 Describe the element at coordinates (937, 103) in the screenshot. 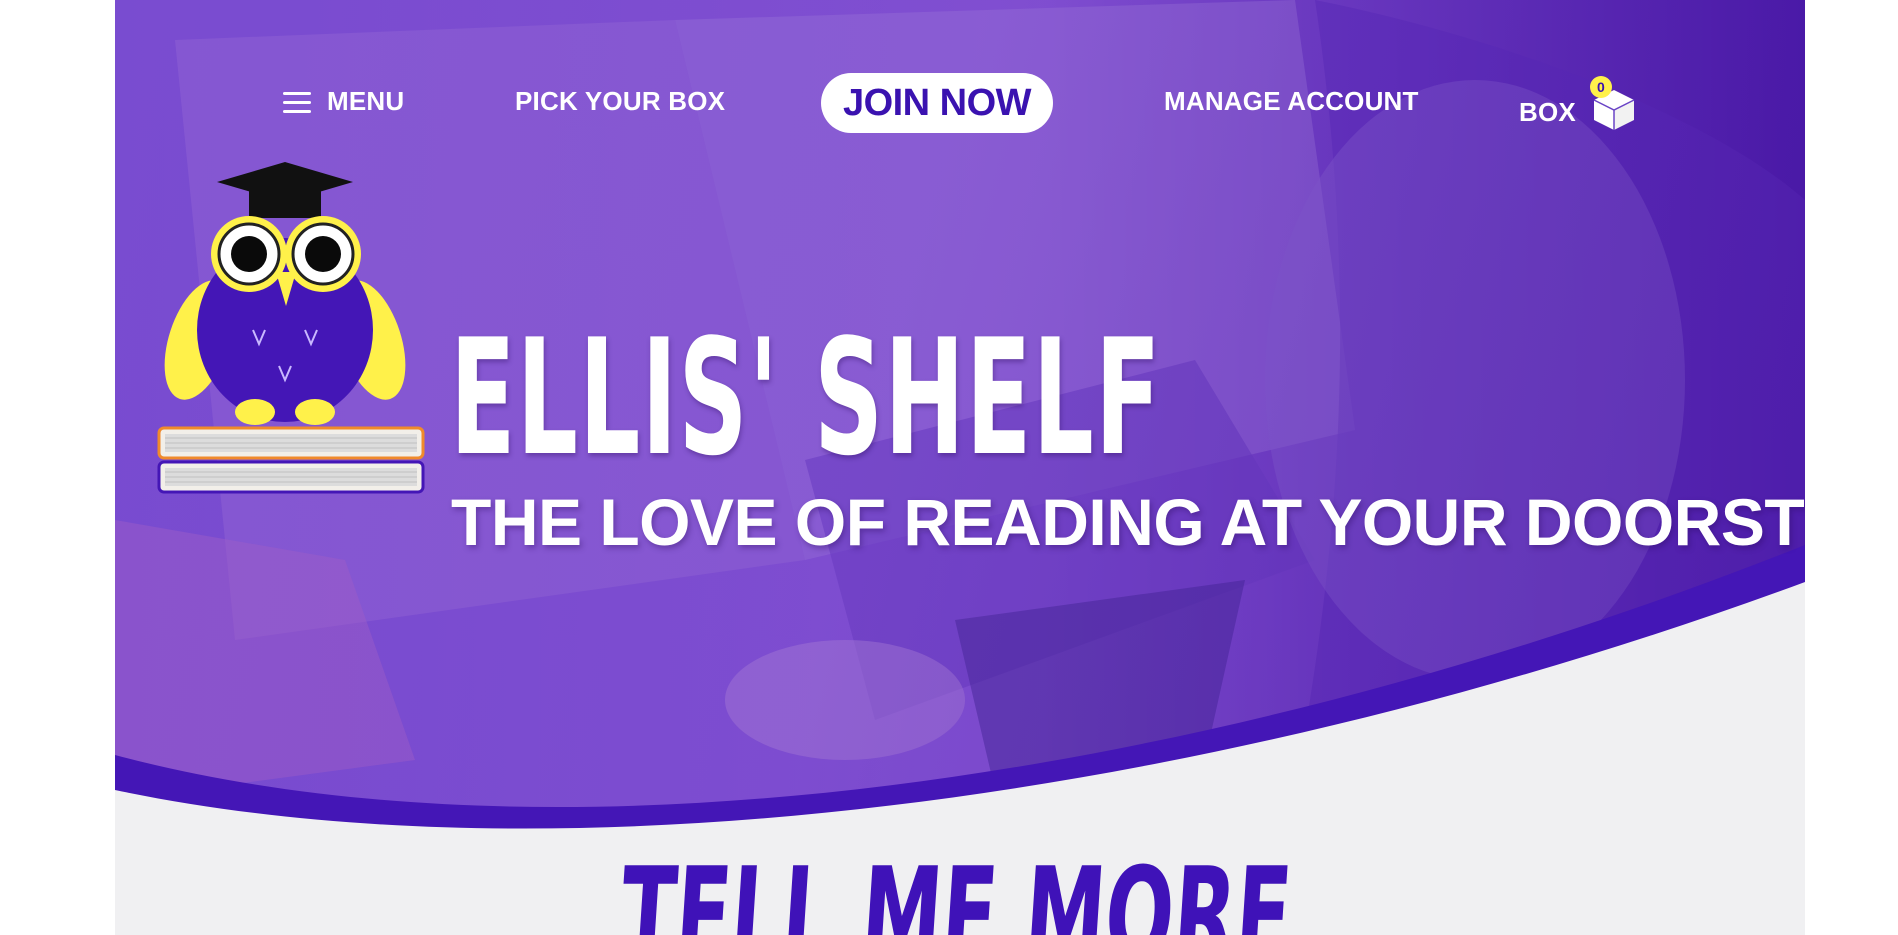

I see `join-now-button: JOIN NOW` at that location.